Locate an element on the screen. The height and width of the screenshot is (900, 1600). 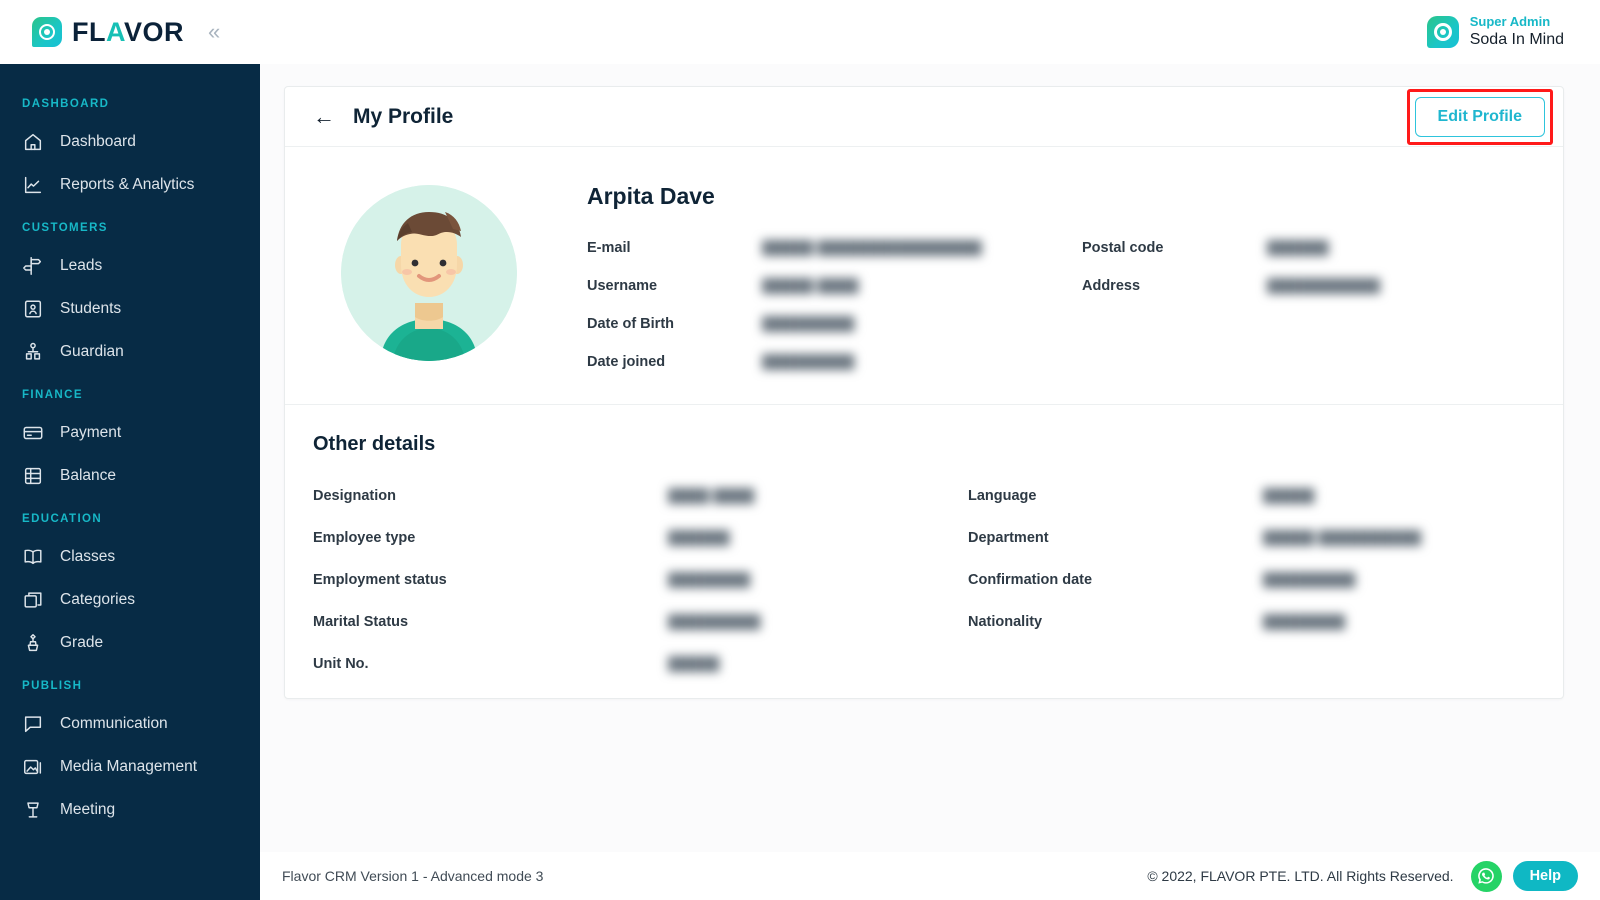
field-label: Unit No. is located at coordinates (341, 664).